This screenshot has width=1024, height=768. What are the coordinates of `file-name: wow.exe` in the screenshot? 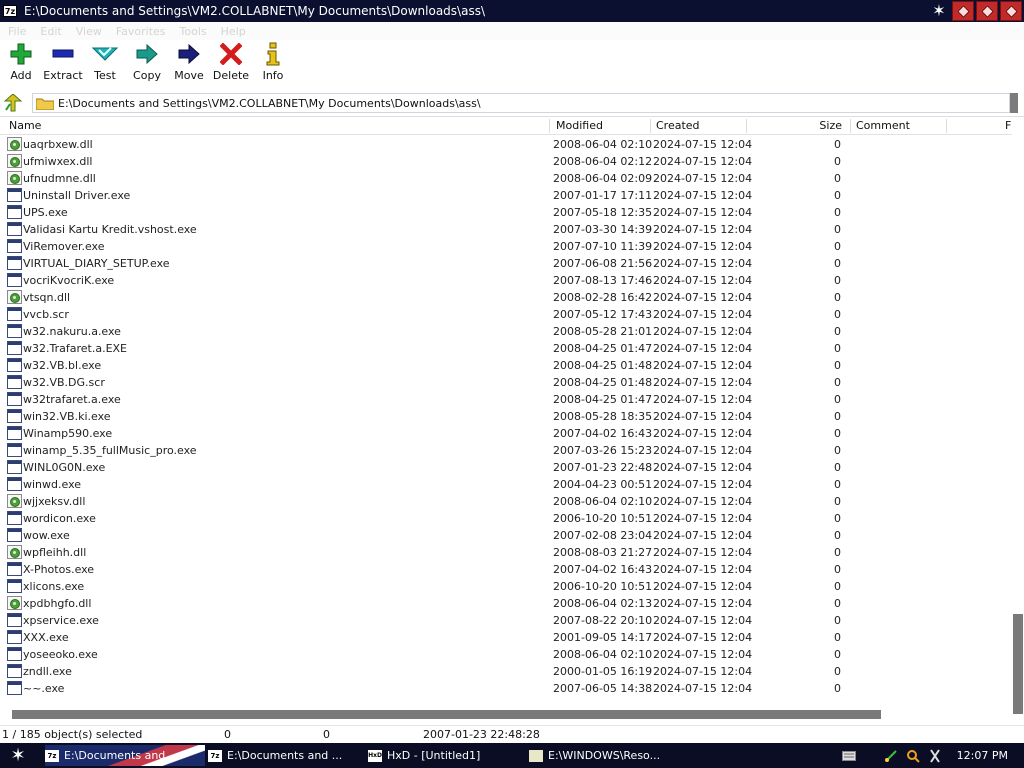 It's located at (46, 535).